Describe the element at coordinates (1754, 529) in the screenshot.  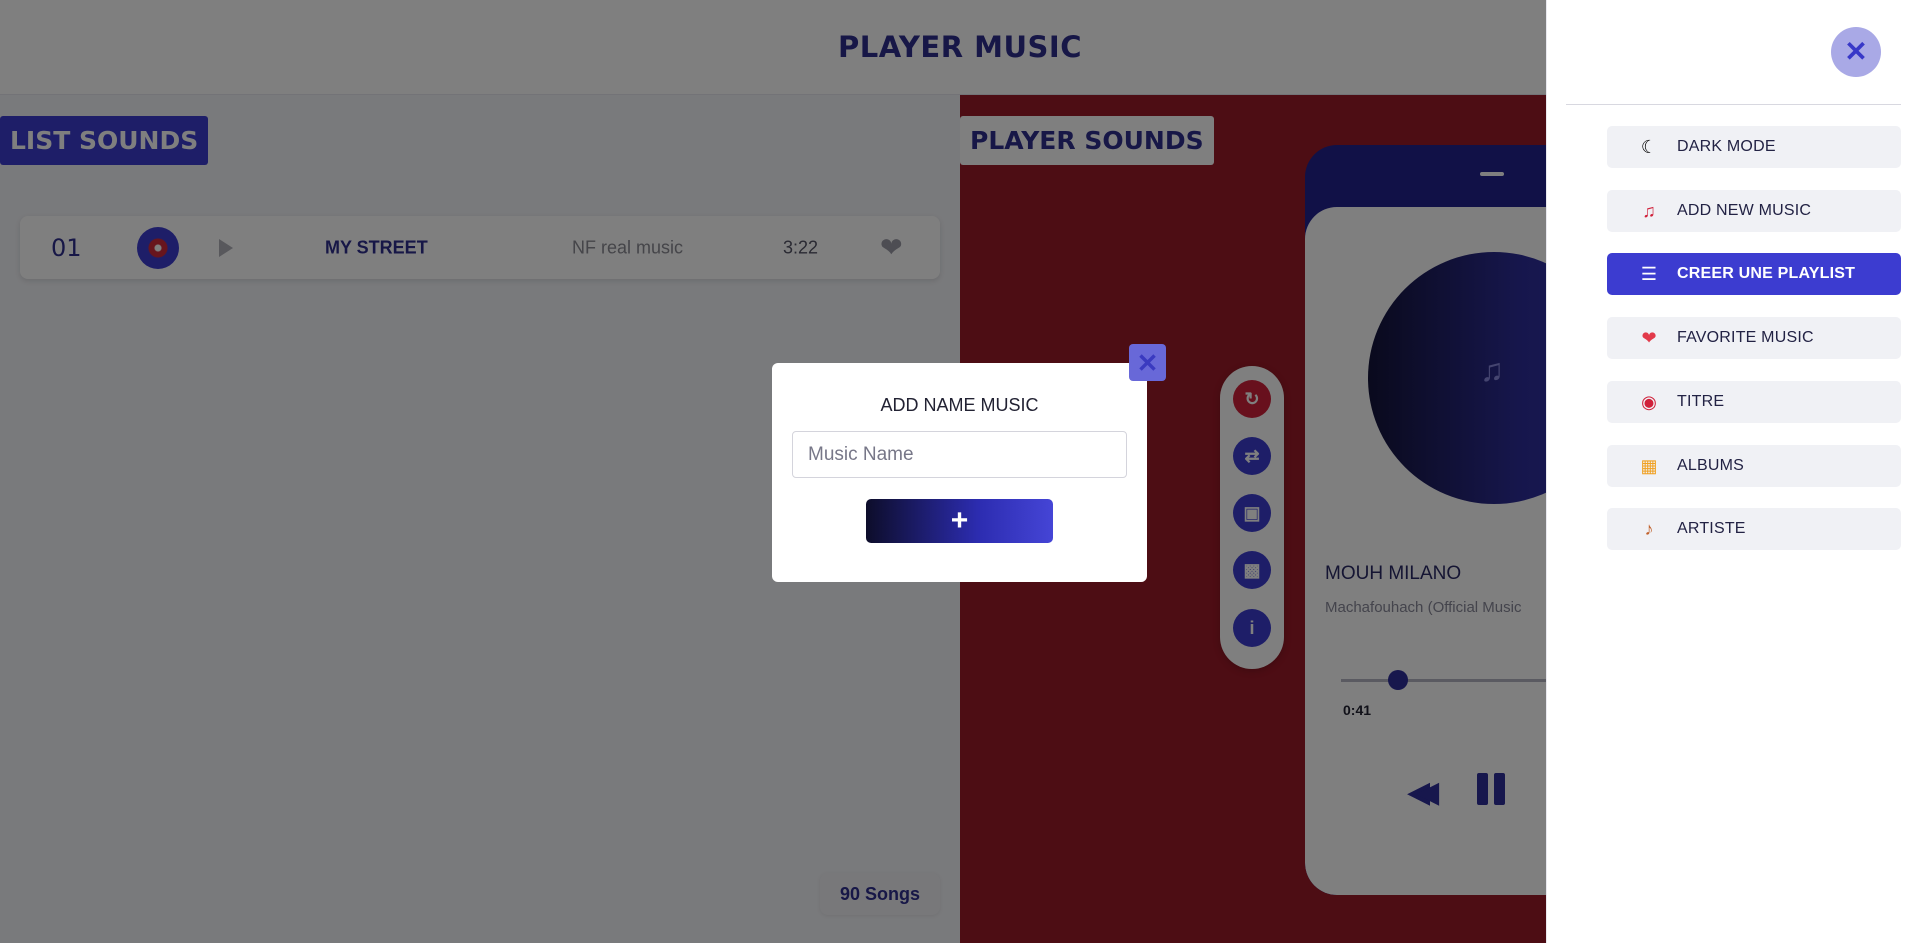
I see `menu-item-artiste: ♪ ARTISTE` at that location.